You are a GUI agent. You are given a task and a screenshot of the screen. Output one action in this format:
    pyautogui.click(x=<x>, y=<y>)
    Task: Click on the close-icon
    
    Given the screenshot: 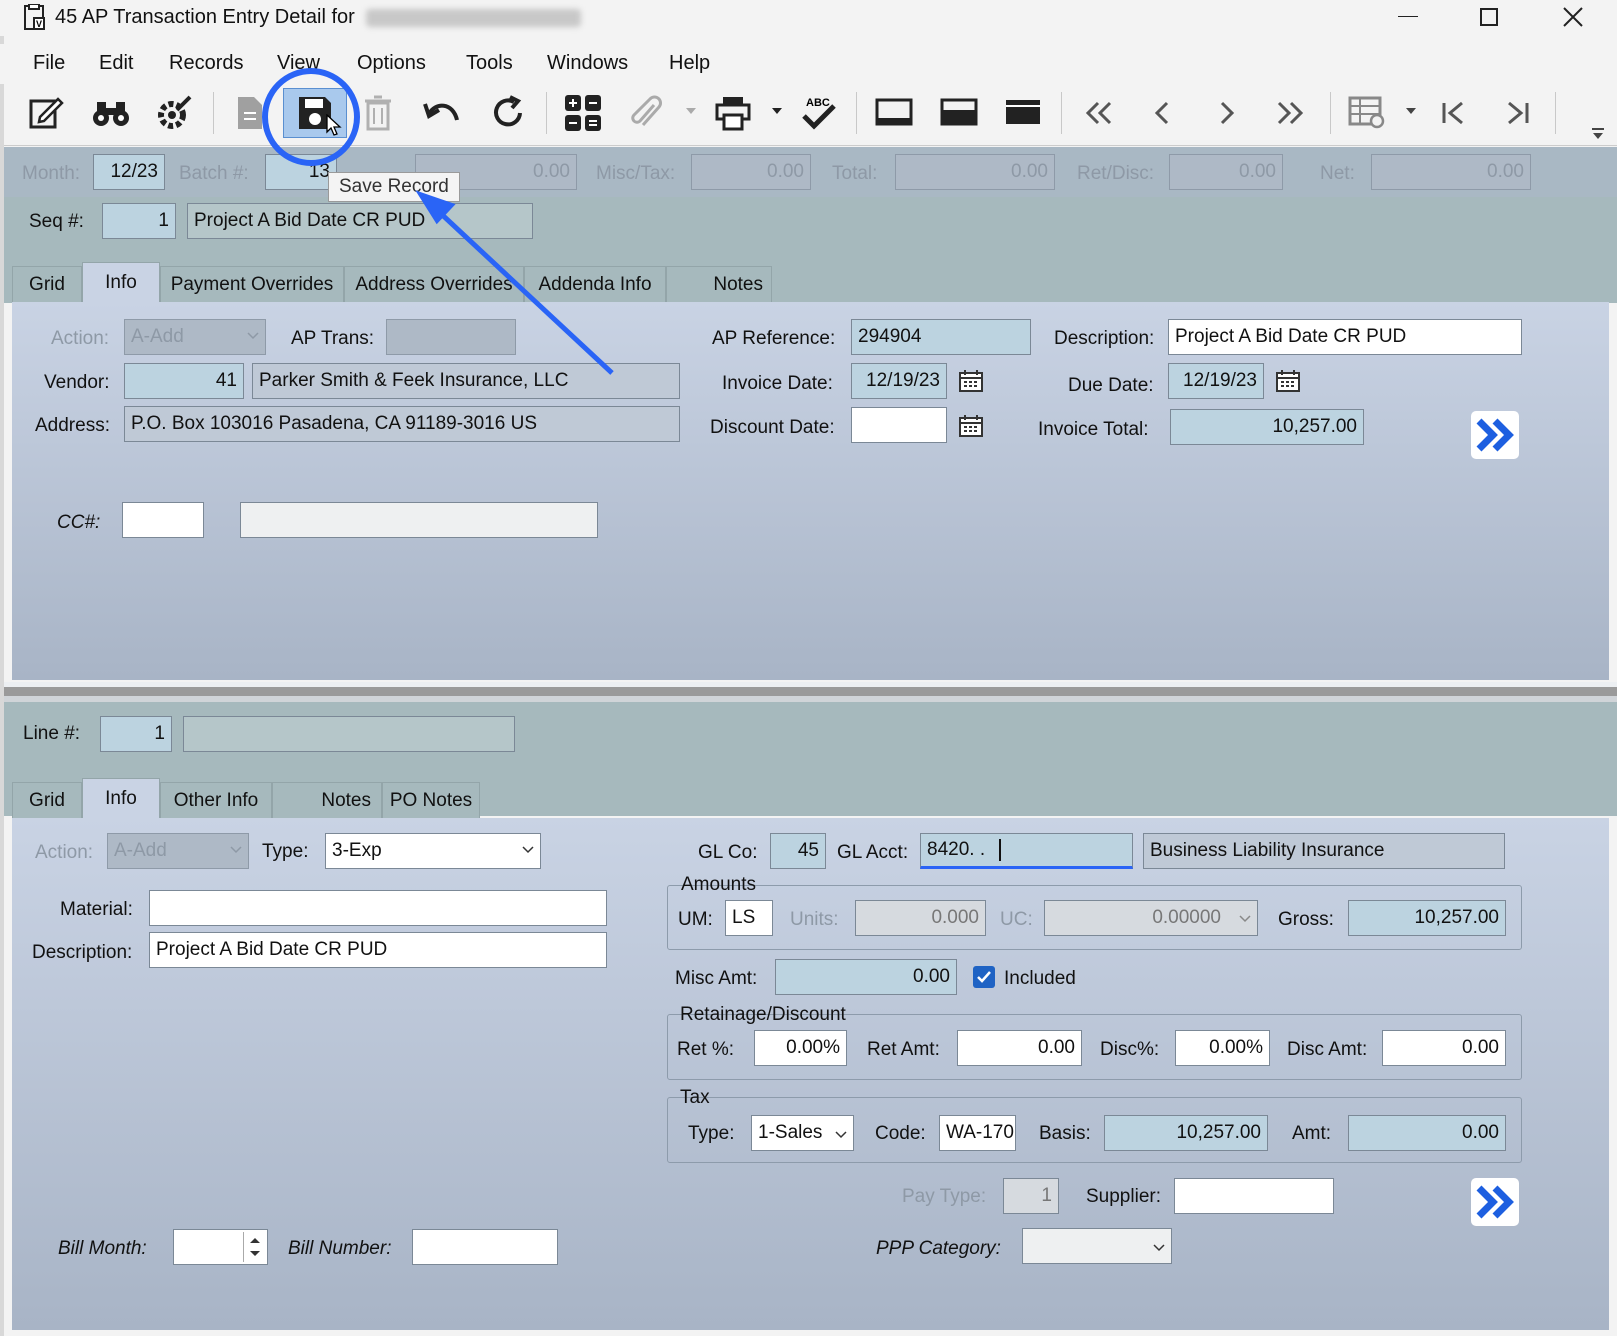 What is the action you would take?
    pyautogui.click(x=1573, y=19)
    